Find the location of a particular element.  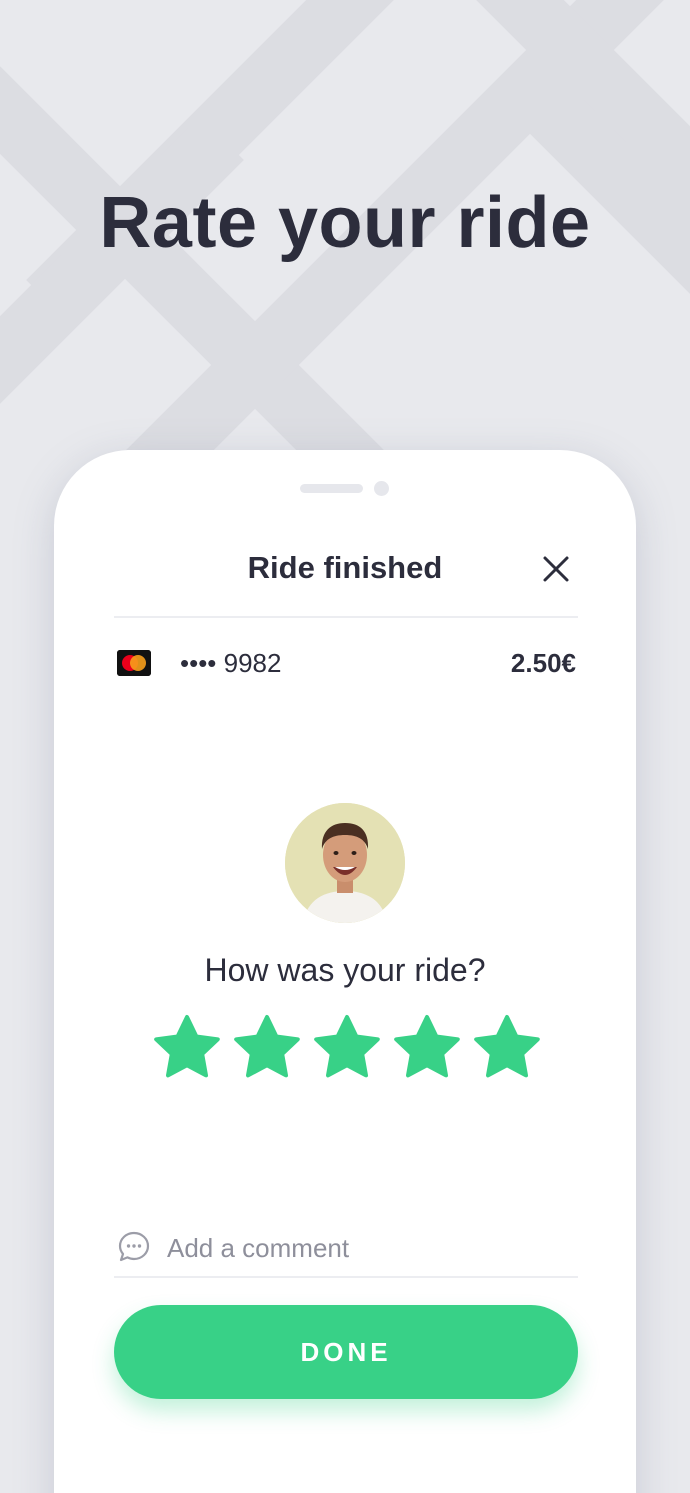

card-number: •••• 9982 is located at coordinates (231, 663).